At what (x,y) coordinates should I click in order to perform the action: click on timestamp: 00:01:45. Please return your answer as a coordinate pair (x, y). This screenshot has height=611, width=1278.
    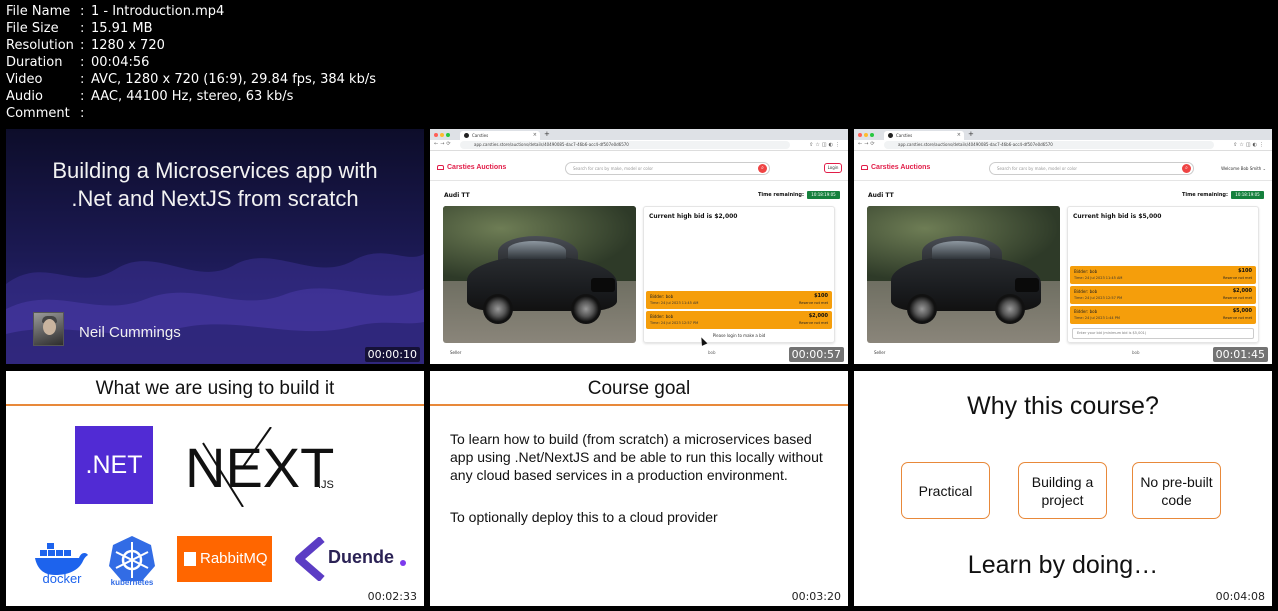
    Looking at the image, I should click on (1240, 354).